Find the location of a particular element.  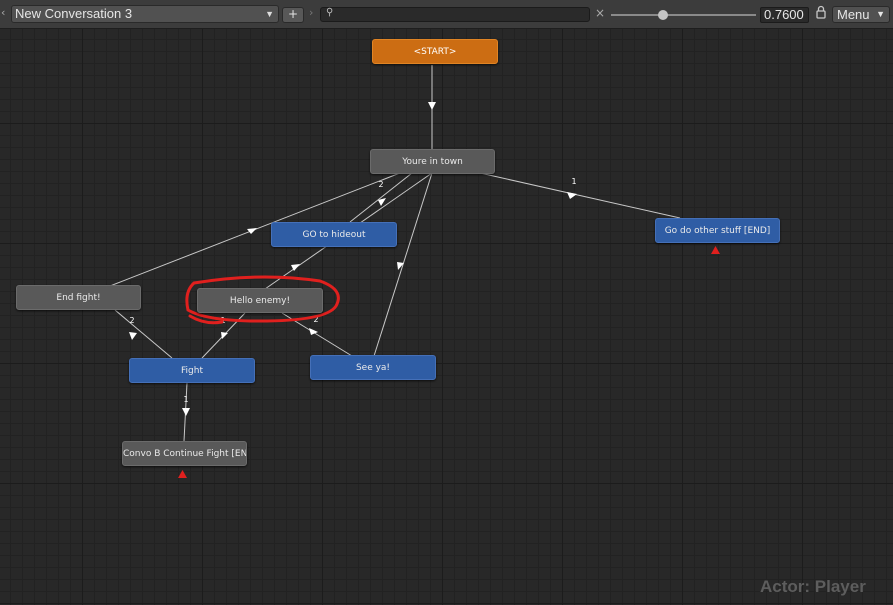

node-end-fight: End fight! is located at coordinates (78, 297).